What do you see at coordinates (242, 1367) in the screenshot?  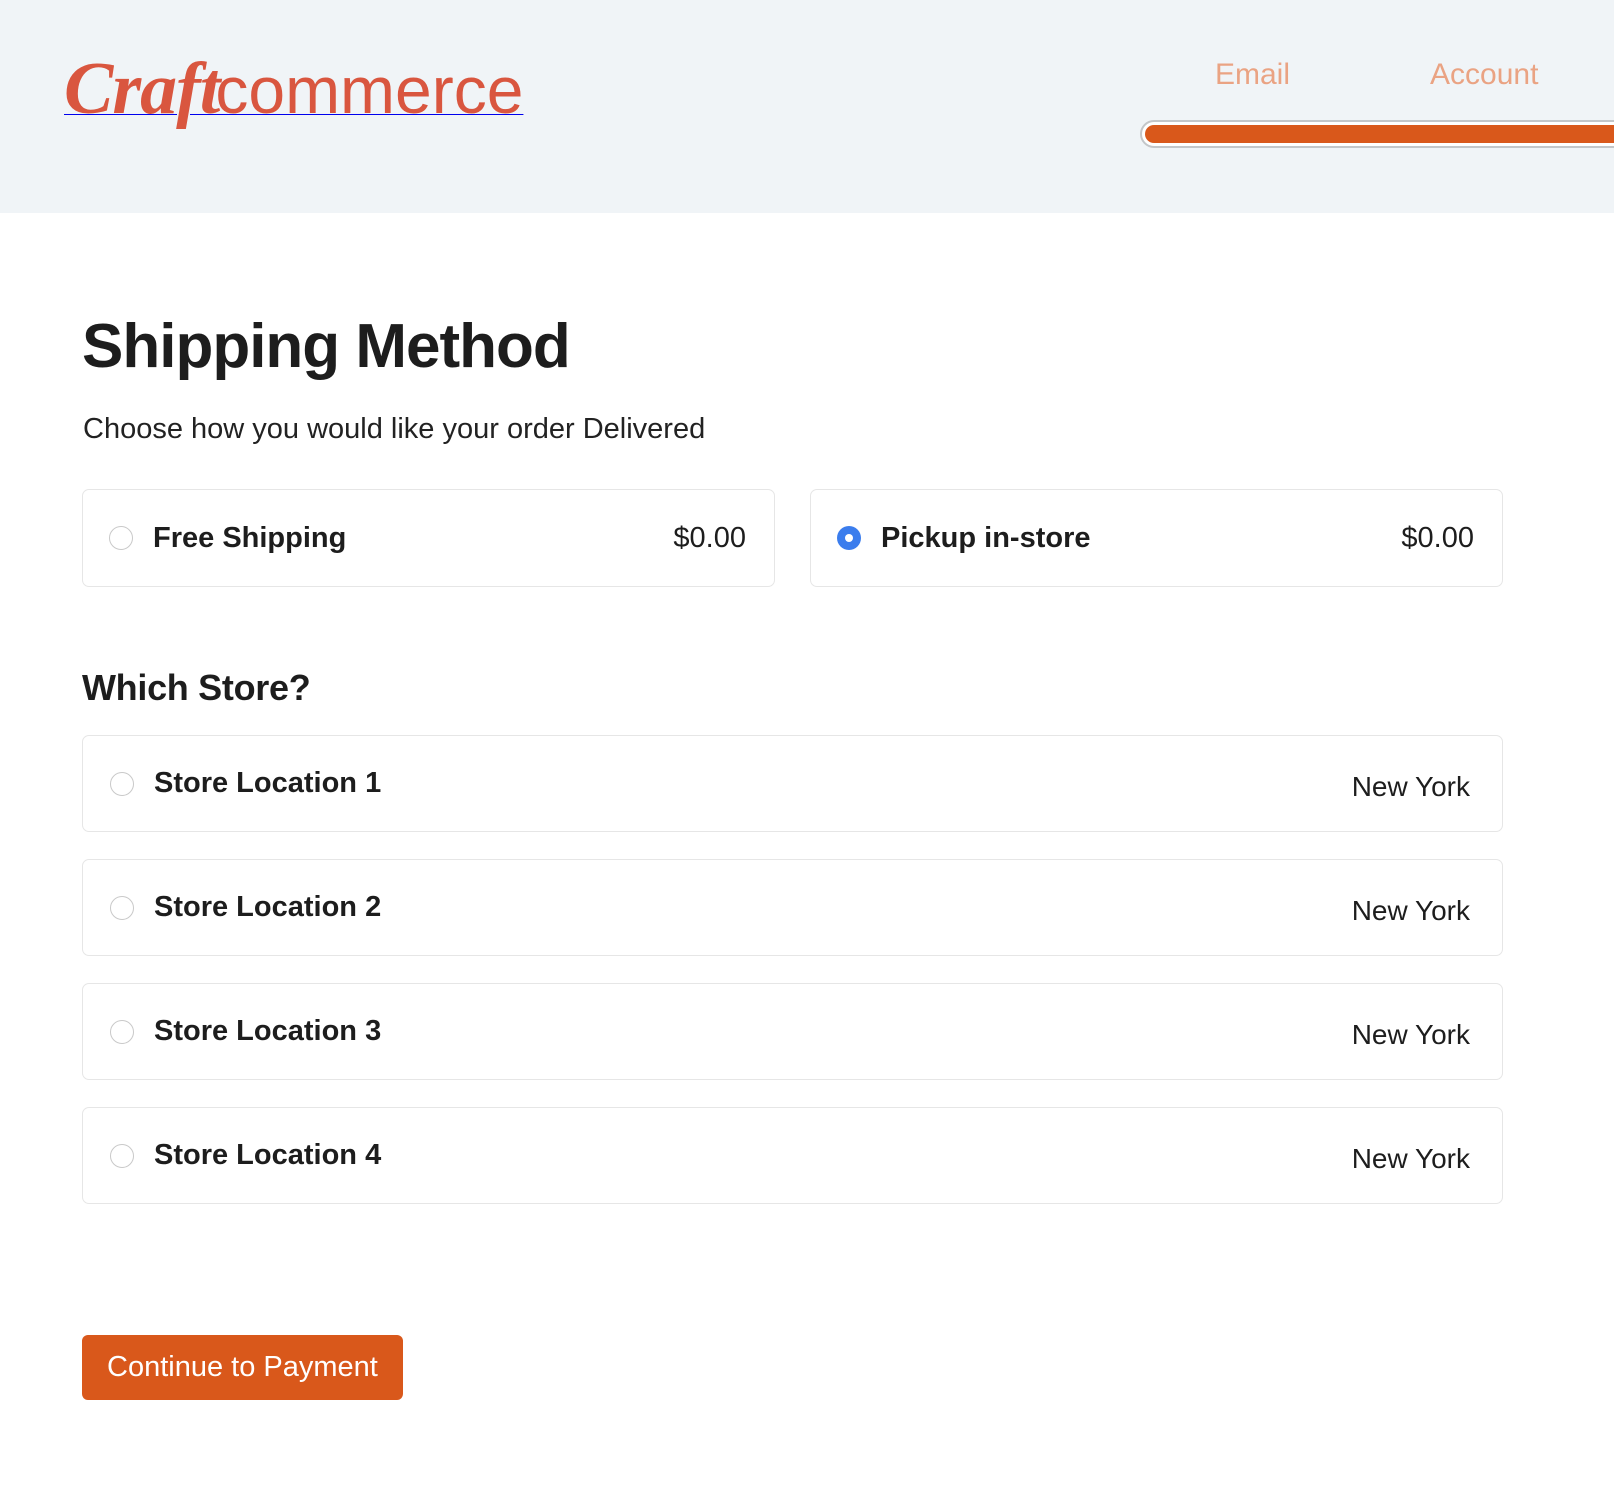 I see `continue-to-payment-button: Continue to Payment` at bounding box center [242, 1367].